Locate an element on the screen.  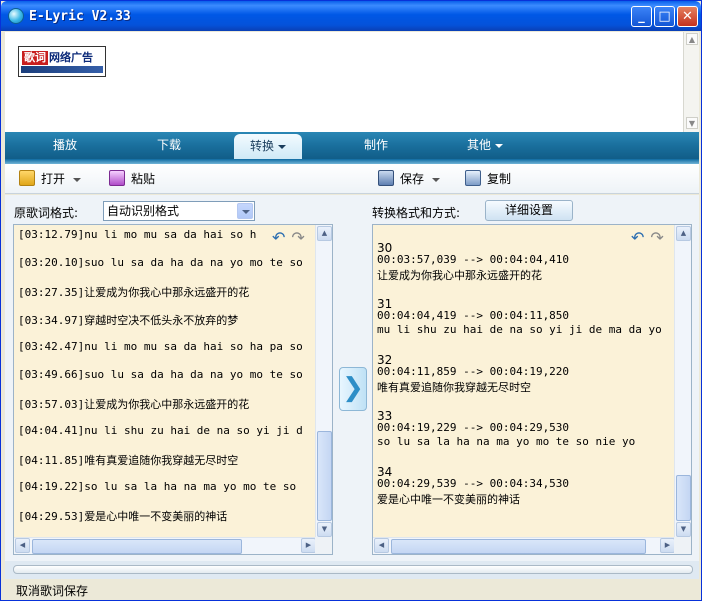
lyric-line: [04:29.53]爱是心中唯一不变美丽的神话 is located at coordinates (123, 516).